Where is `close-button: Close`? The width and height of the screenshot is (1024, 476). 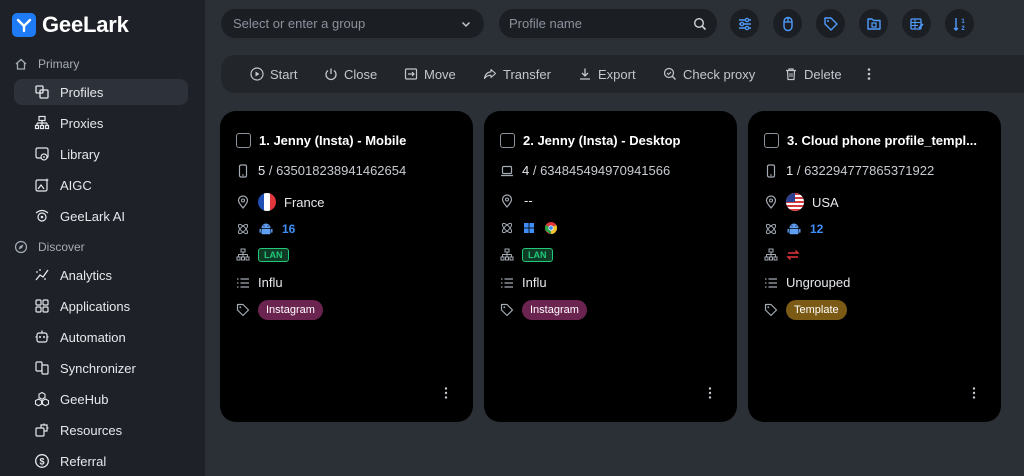 close-button: Close is located at coordinates (350, 74).